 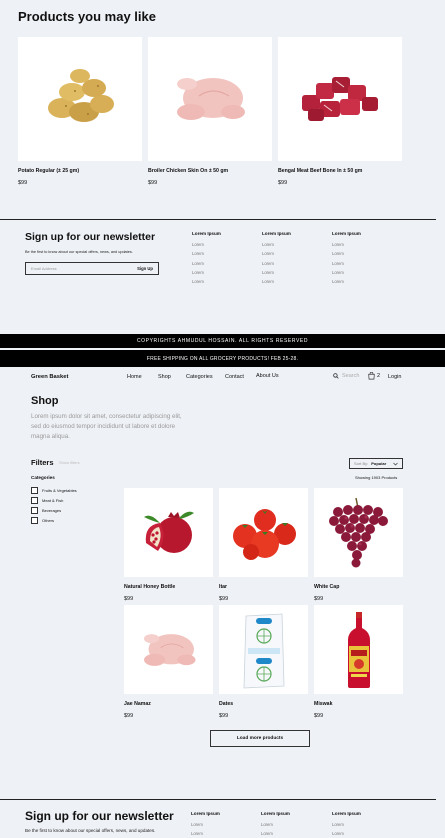 What do you see at coordinates (358, 704) in the screenshot?
I see `product-name: Miswak` at bounding box center [358, 704].